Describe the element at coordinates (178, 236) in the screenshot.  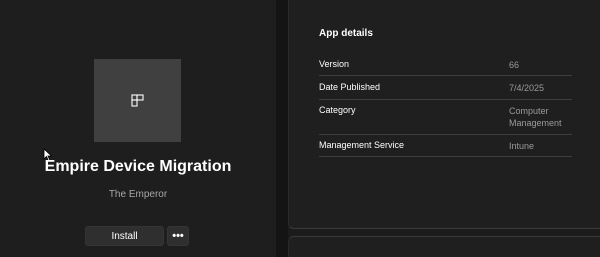
I see `more-options-button: •••` at that location.